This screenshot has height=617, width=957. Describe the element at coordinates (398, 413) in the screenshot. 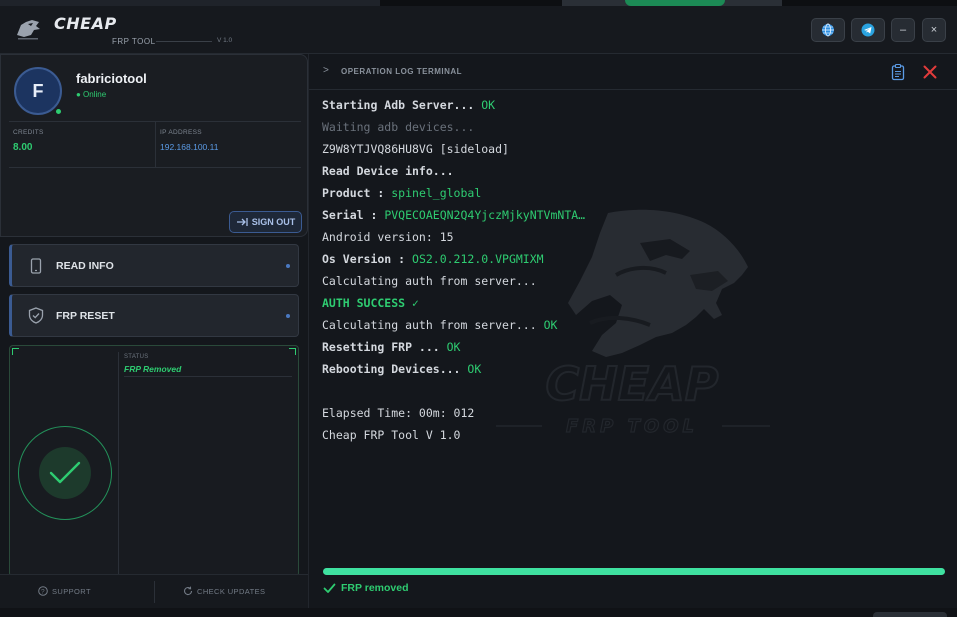

I see `log-text: Elapsed Time: 00m: 012` at that location.